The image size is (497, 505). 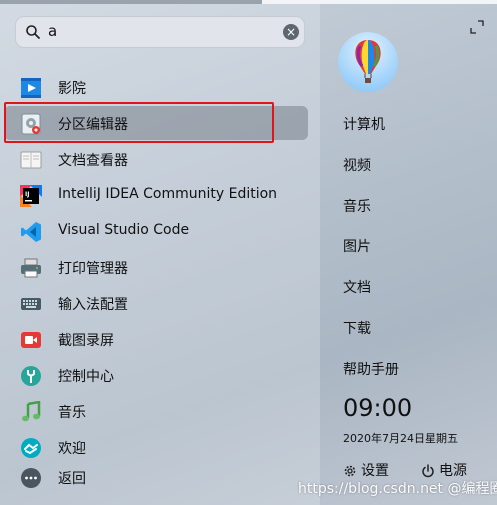 What do you see at coordinates (156, 477) in the screenshot?
I see `back-button: 返回` at bounding box center [156, 477].